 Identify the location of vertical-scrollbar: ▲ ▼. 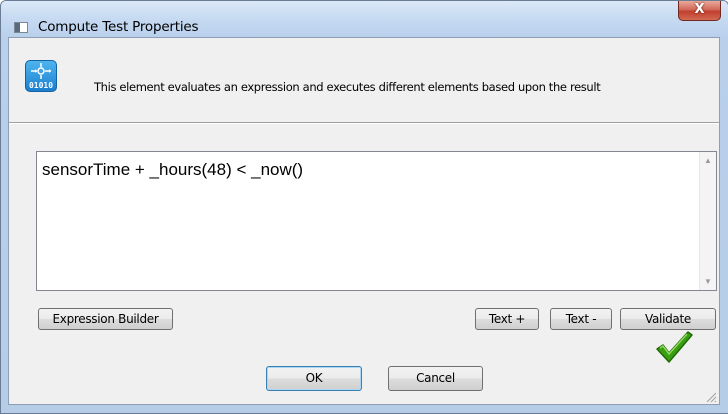
(707, 221).